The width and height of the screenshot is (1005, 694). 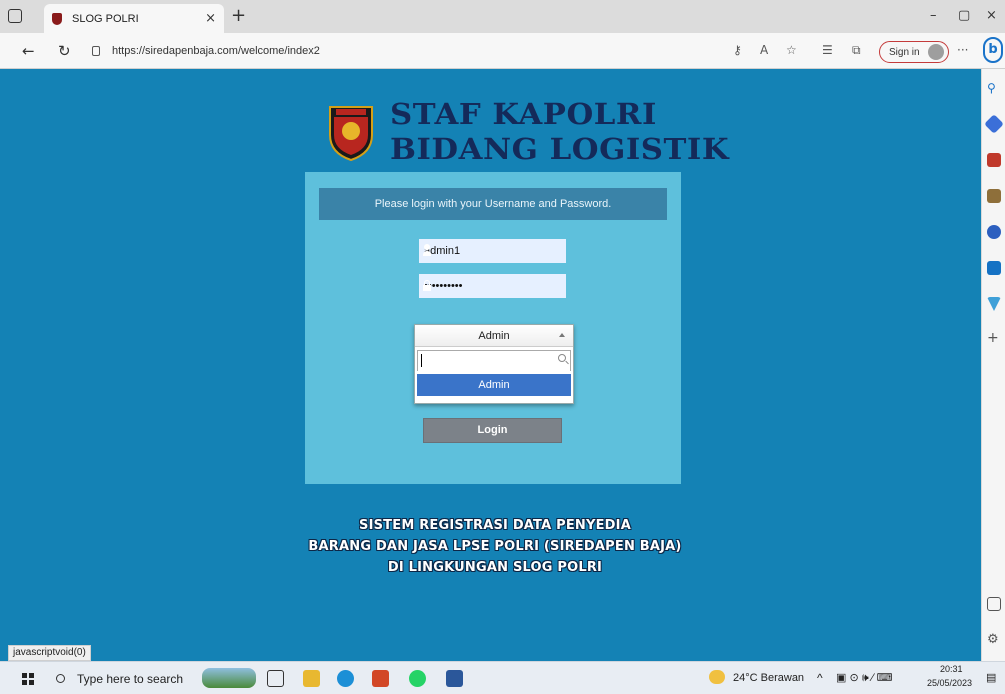 What do you see at coordinates (994, 338) in the screenshot?
I see `add-sidebar-app-icon: +` at bounding box center [994, 338].